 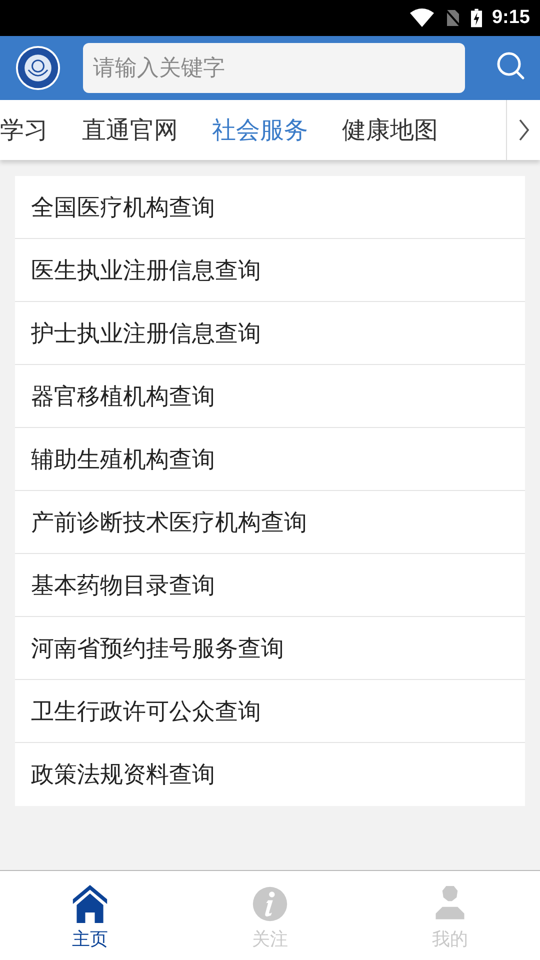 I want to click on nav-tab: 主页, so click(x=90, y=915).